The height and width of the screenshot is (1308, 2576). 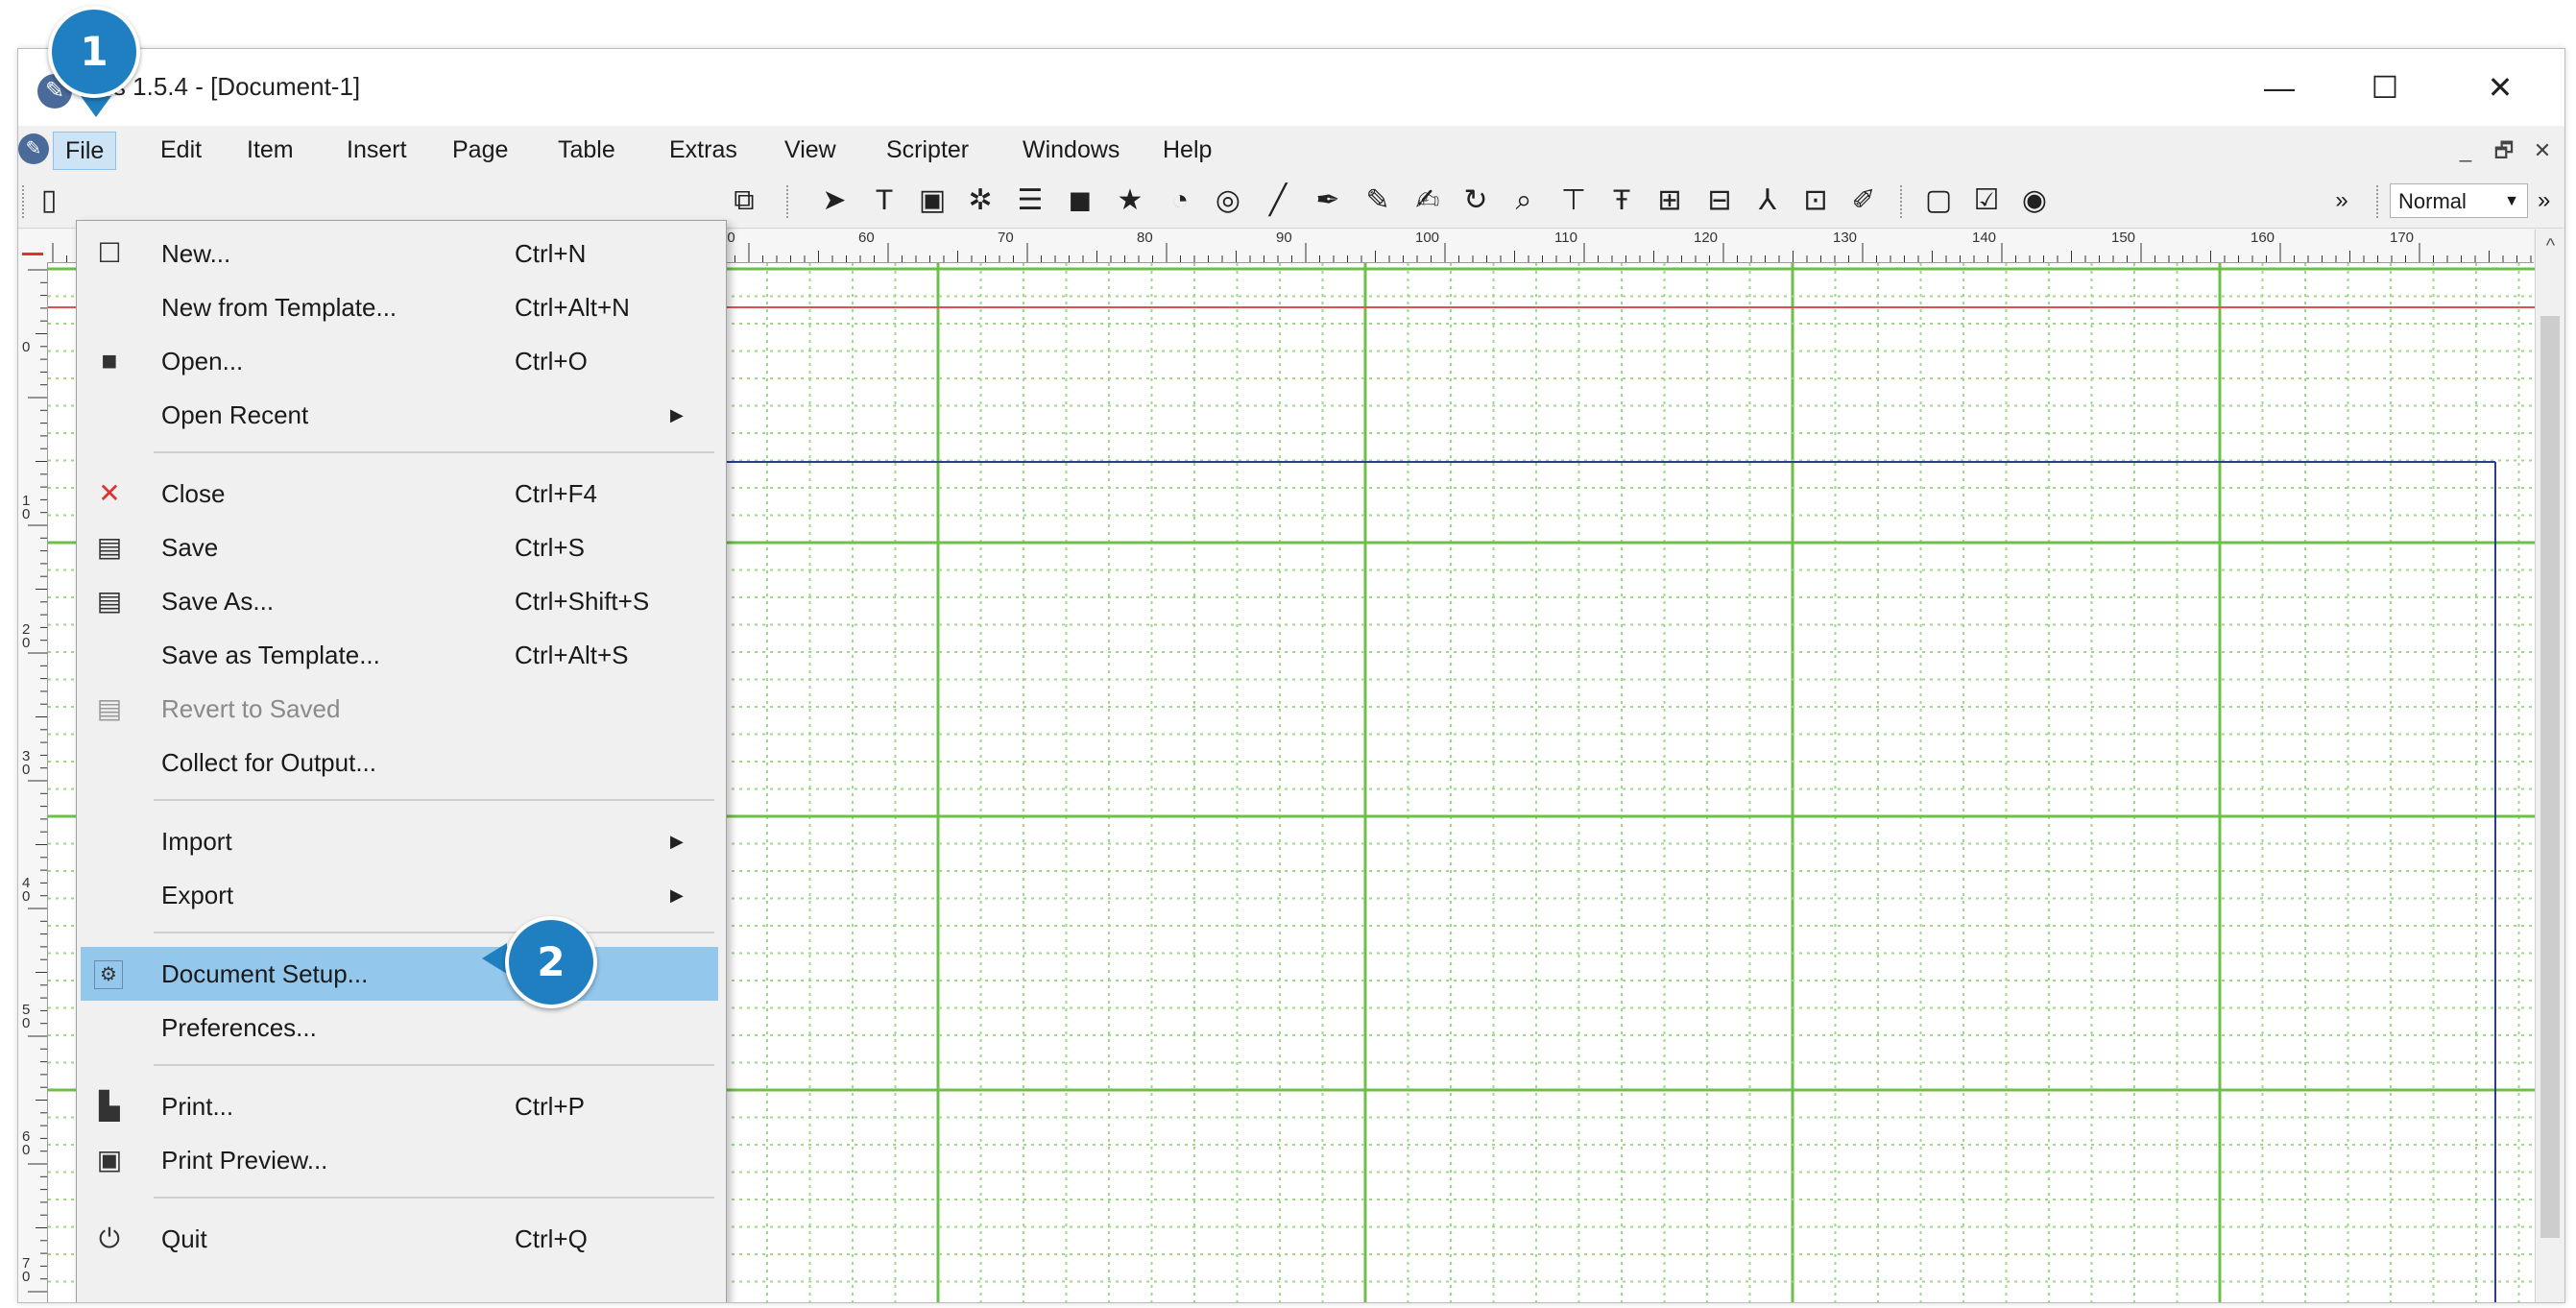 What do you see at coordinates (399, 548) in the screenshot?
I see `menu-save: ▤ Save Ctrl+S` at bounding box center [399, 548].